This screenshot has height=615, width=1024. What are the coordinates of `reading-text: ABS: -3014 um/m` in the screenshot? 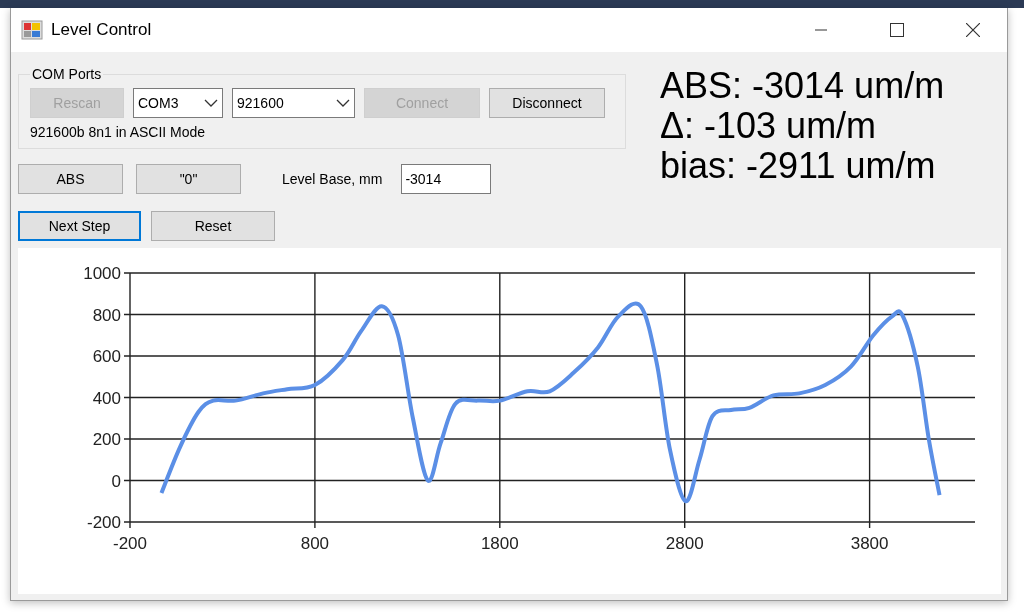 It's located at (802, 86).